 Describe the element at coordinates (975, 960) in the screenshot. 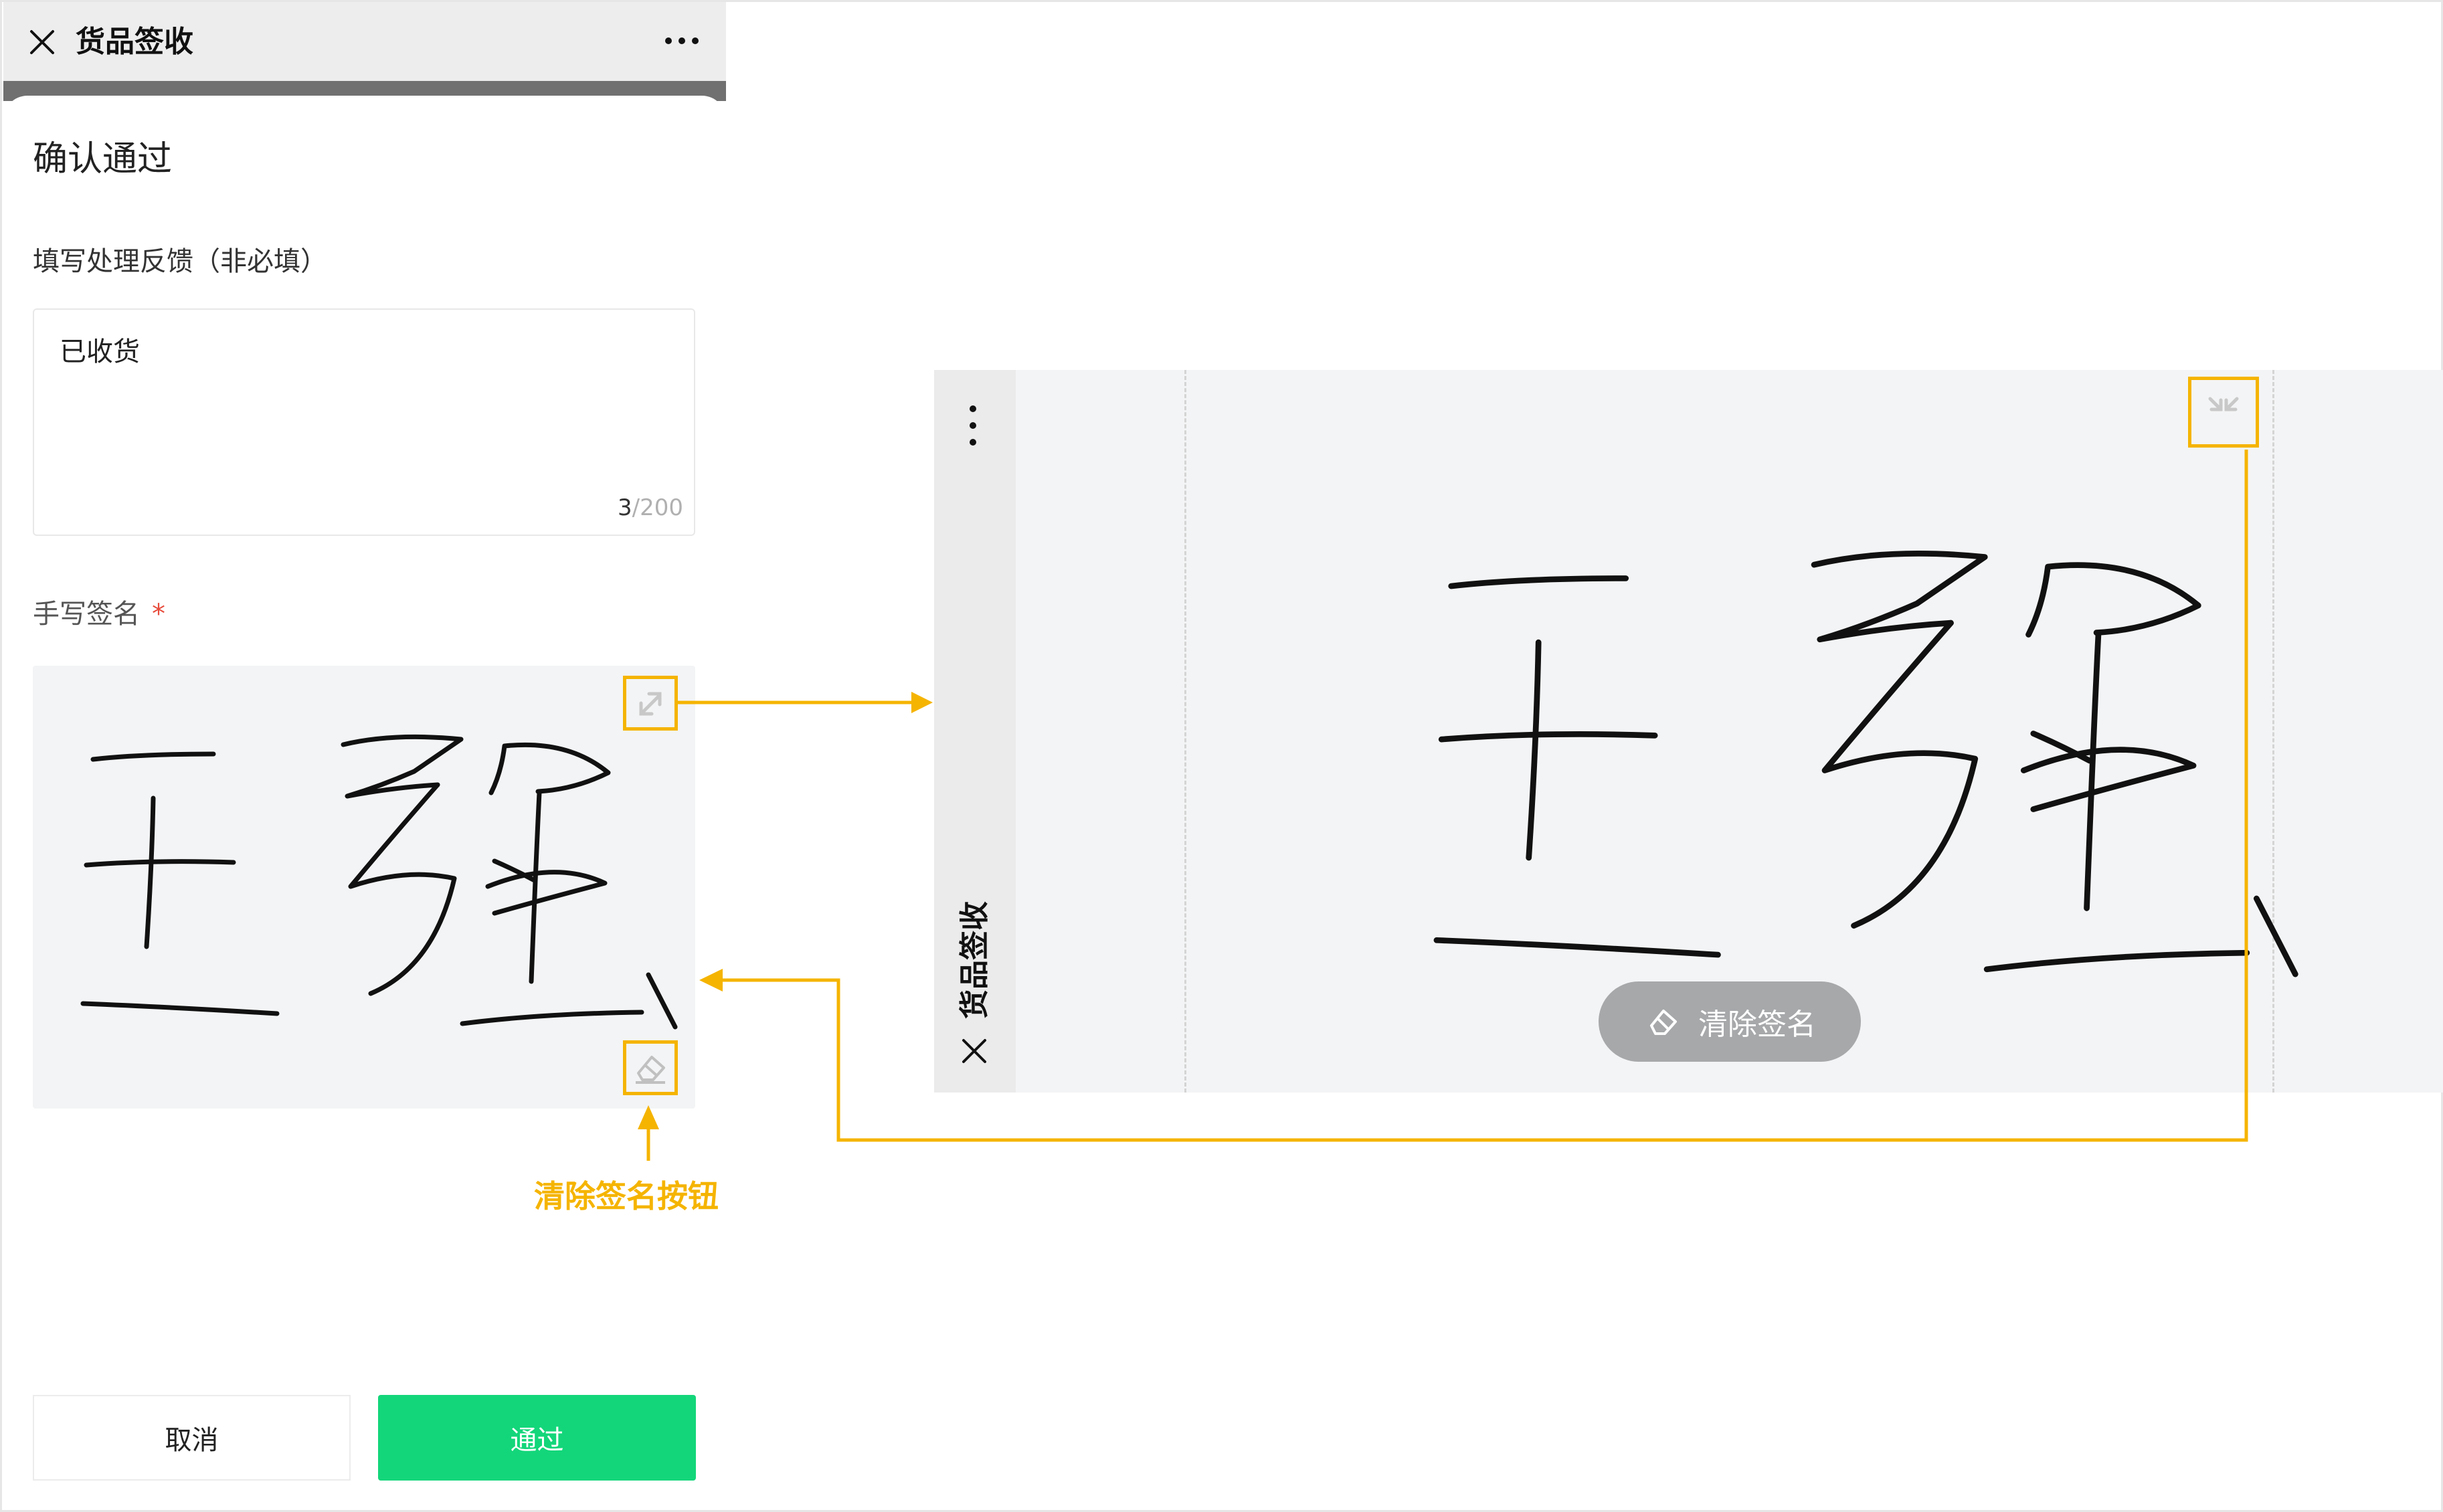

I see `landscape-title: 货品签收` at that location.